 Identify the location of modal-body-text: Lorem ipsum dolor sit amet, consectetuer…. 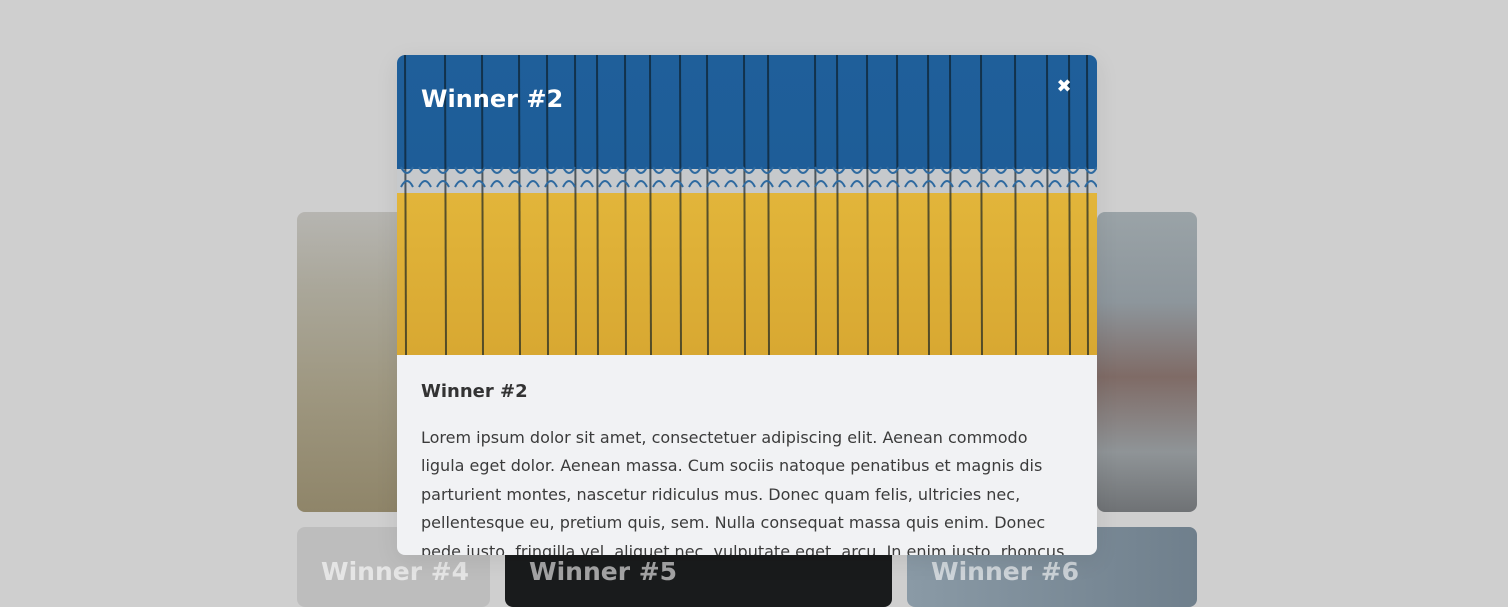
(743, 491).